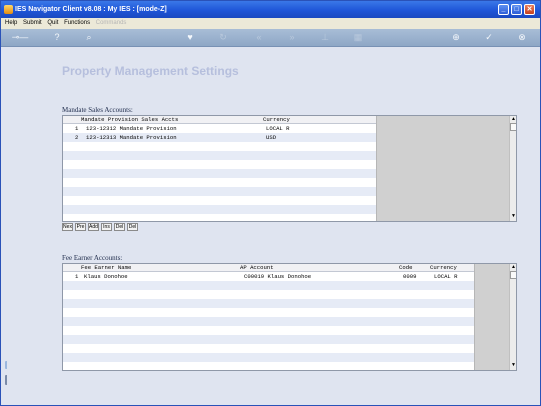  Describe the element at coordinates (516, 9) in the screenshot. I see `maximize-button: □` at that location.